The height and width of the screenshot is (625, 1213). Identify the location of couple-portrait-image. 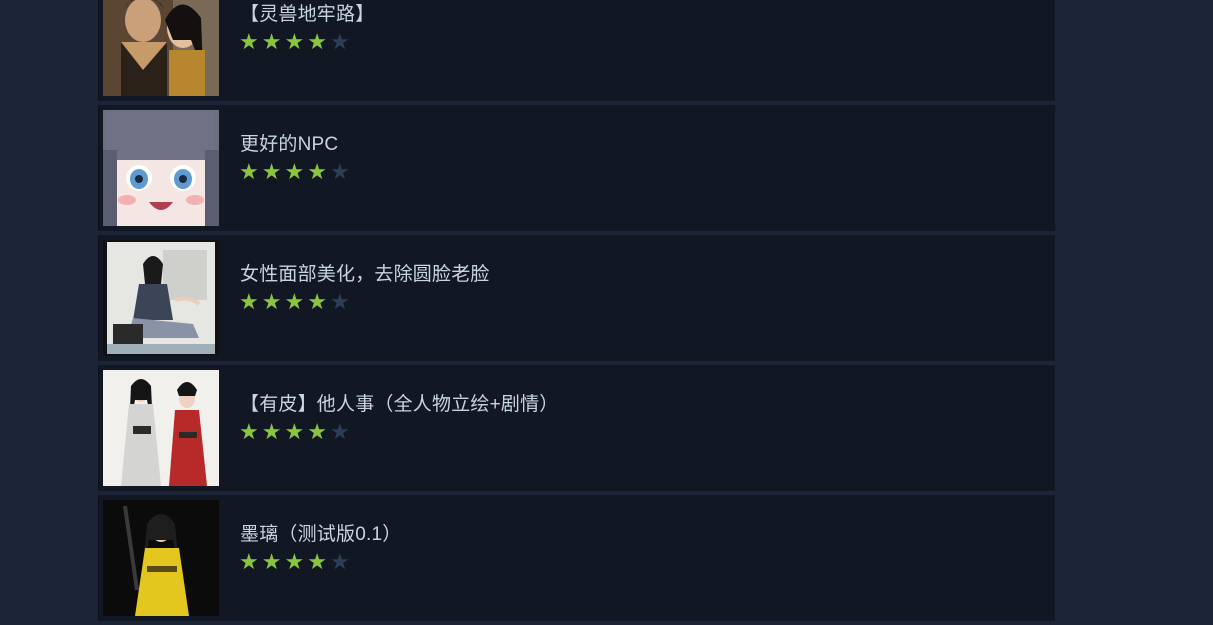
(161, 48).